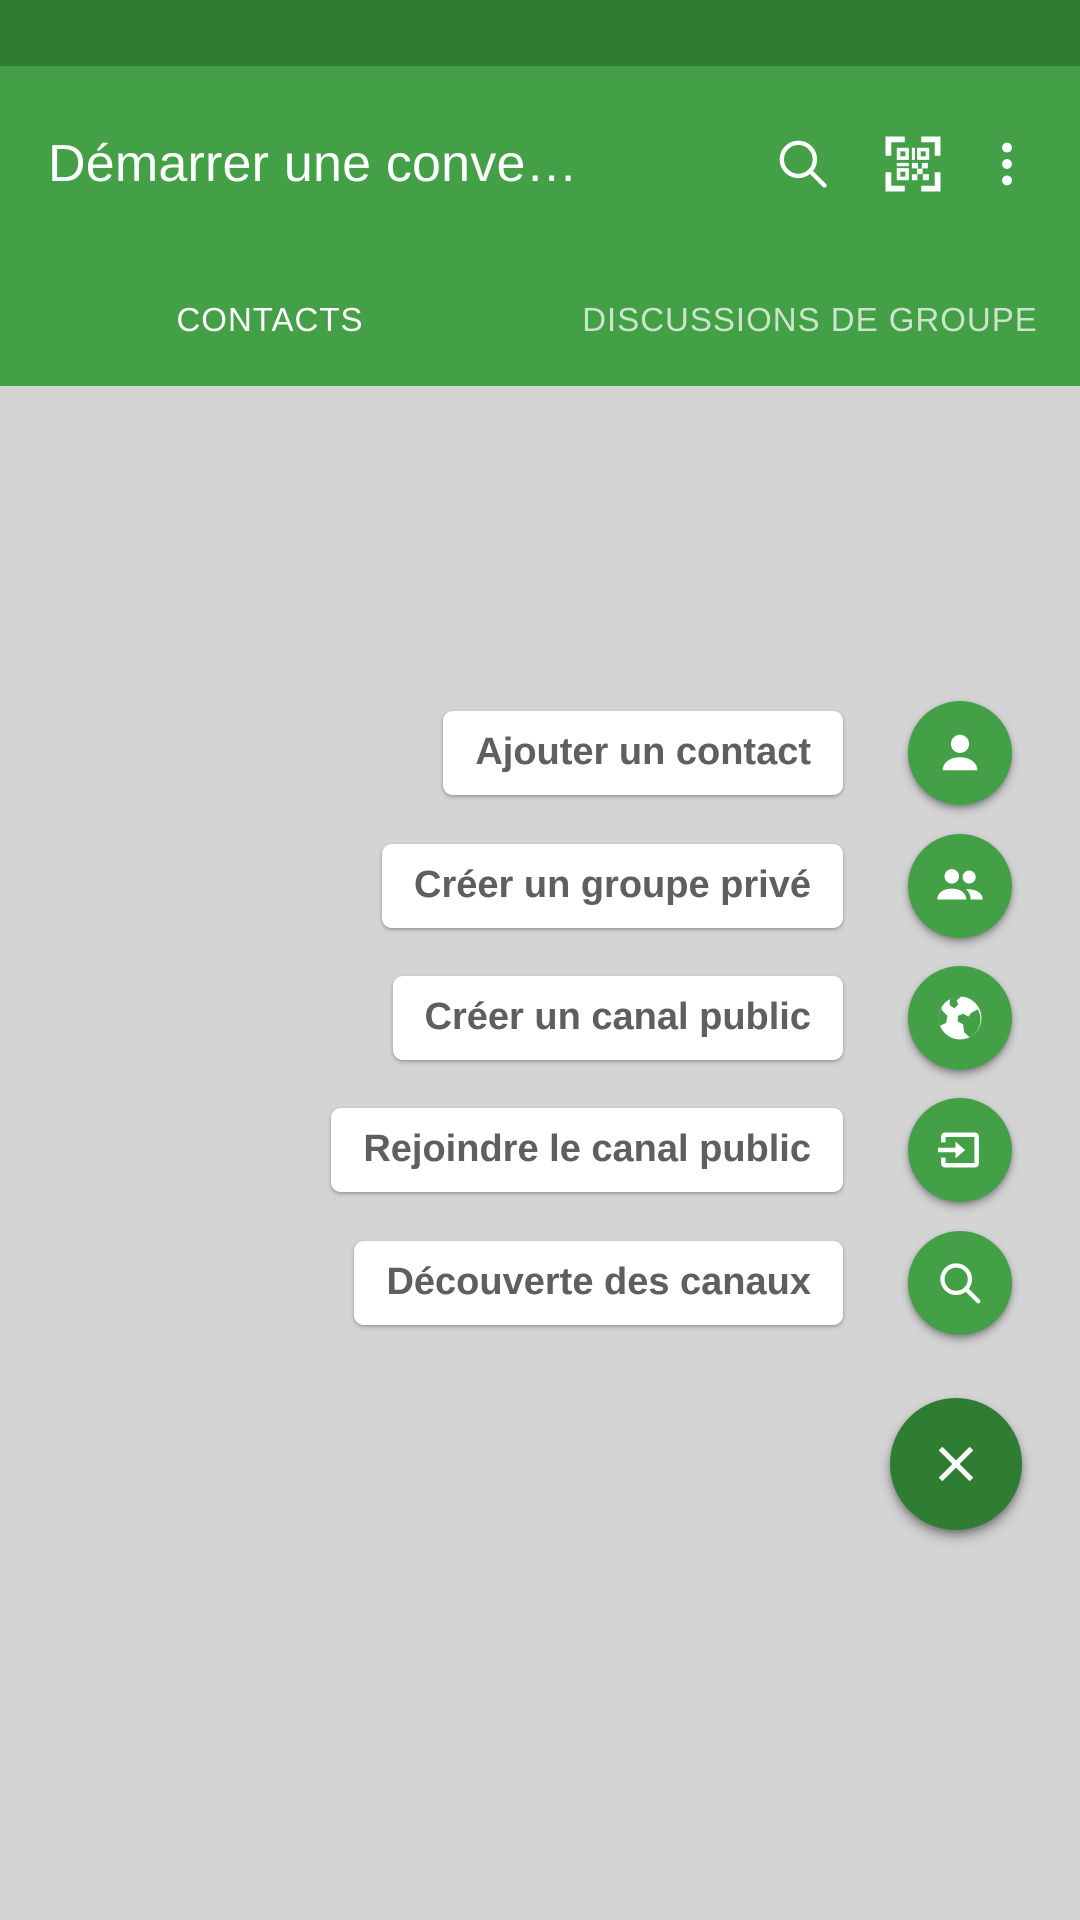  I want to click on app-bar-actions, so click(897, 163).